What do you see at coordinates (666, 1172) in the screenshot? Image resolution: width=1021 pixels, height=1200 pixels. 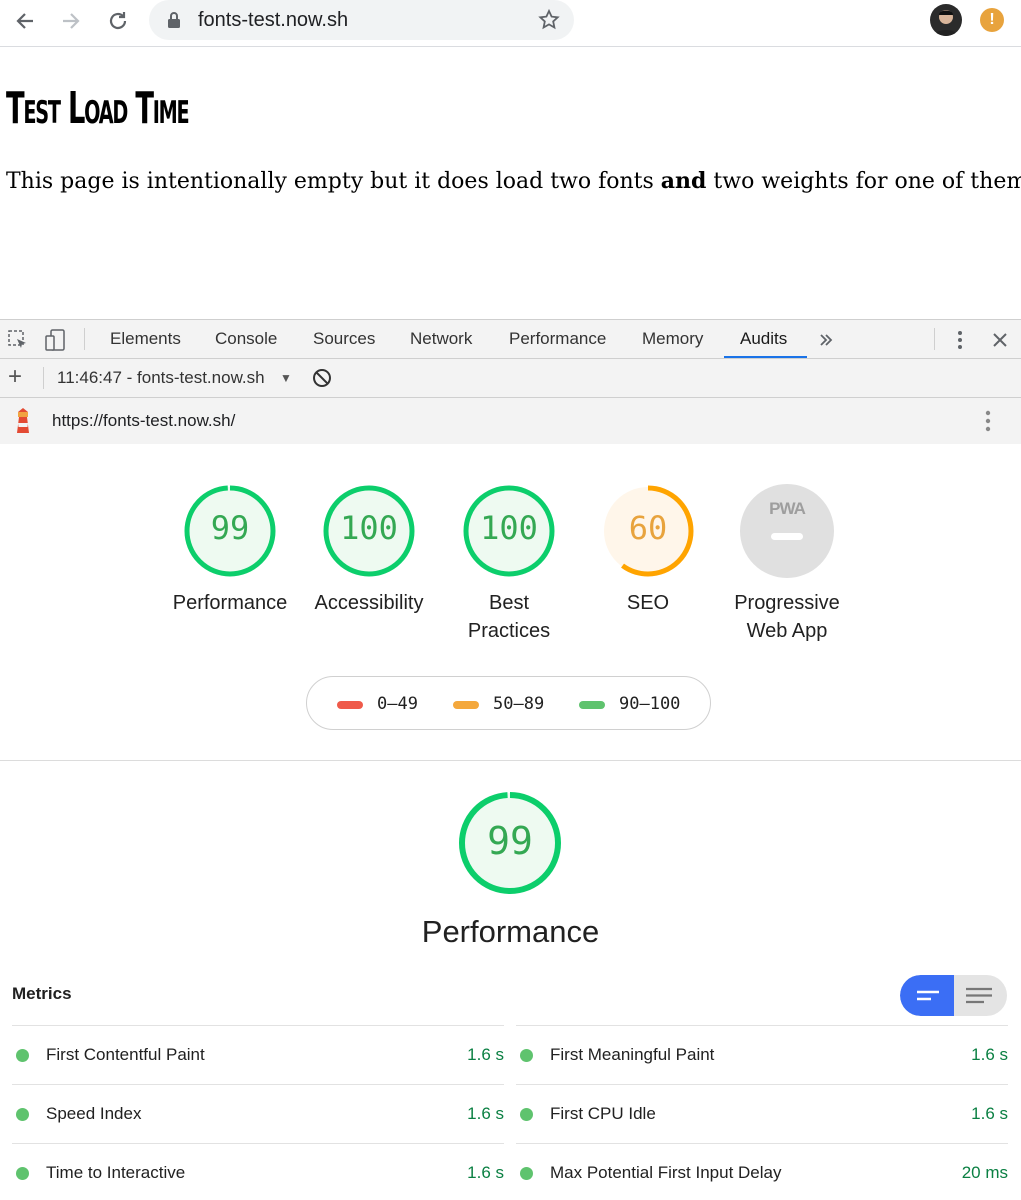 I see `metric-name: Max Potential First Input Delay` at bounding box center [666, 1172].